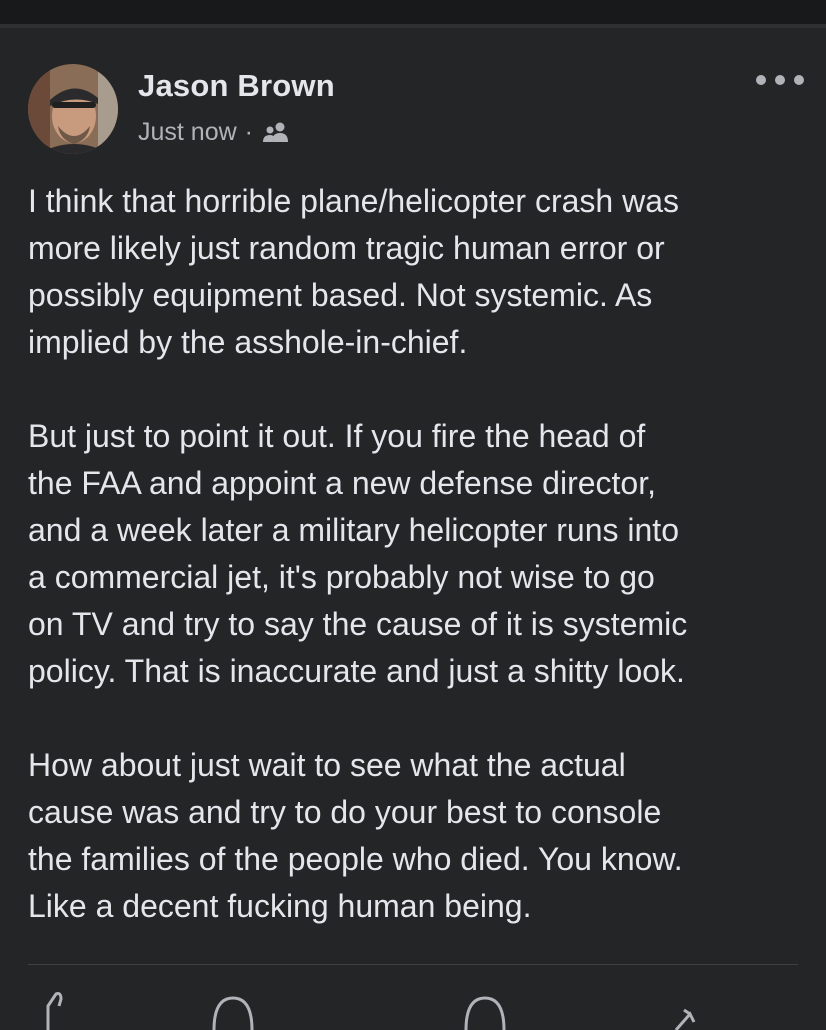 Image resolution: width=826 pixels, height=1030 pixels. What do you see at coordinates (485, 1010) in the screenshot?
I see `messenger-icon` at bounding box center [485, 1010].